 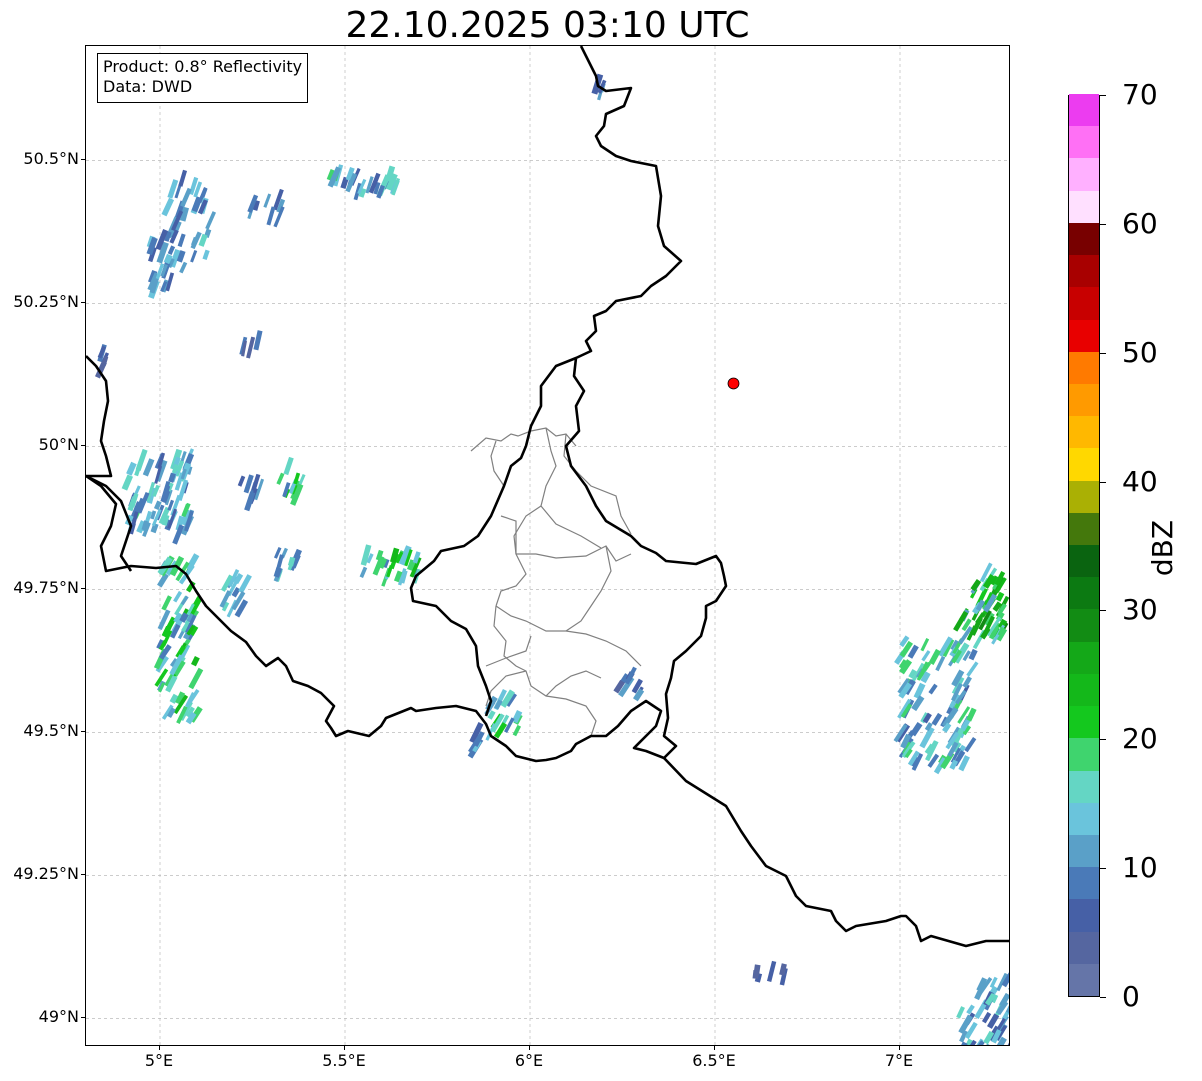 What do you see at coordinates (203, 78) in the screenshot?
I see `info-box: Product: 0.8° Reflectivity Data: DWD` at bounding box center [203, 78].